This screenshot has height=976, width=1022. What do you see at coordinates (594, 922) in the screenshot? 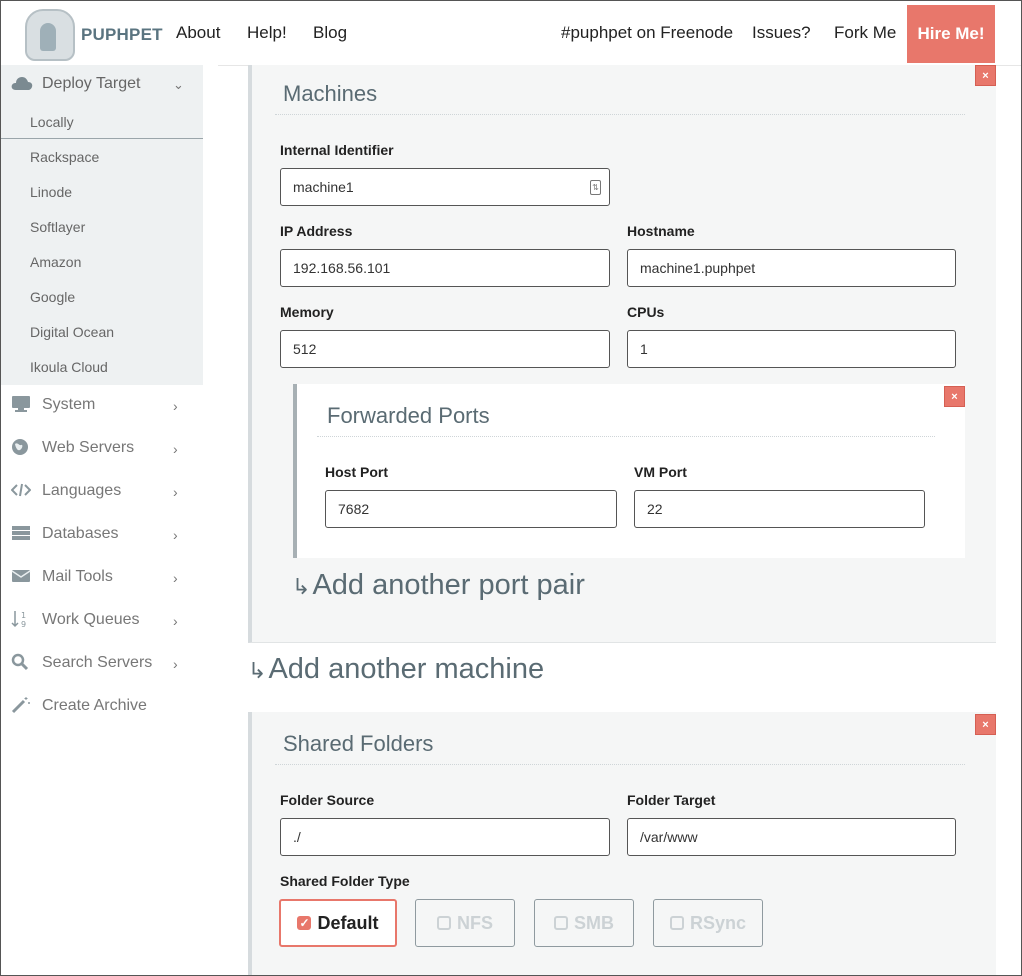
I see `folder-type-label: SMB` at bounding box center [594, 922].